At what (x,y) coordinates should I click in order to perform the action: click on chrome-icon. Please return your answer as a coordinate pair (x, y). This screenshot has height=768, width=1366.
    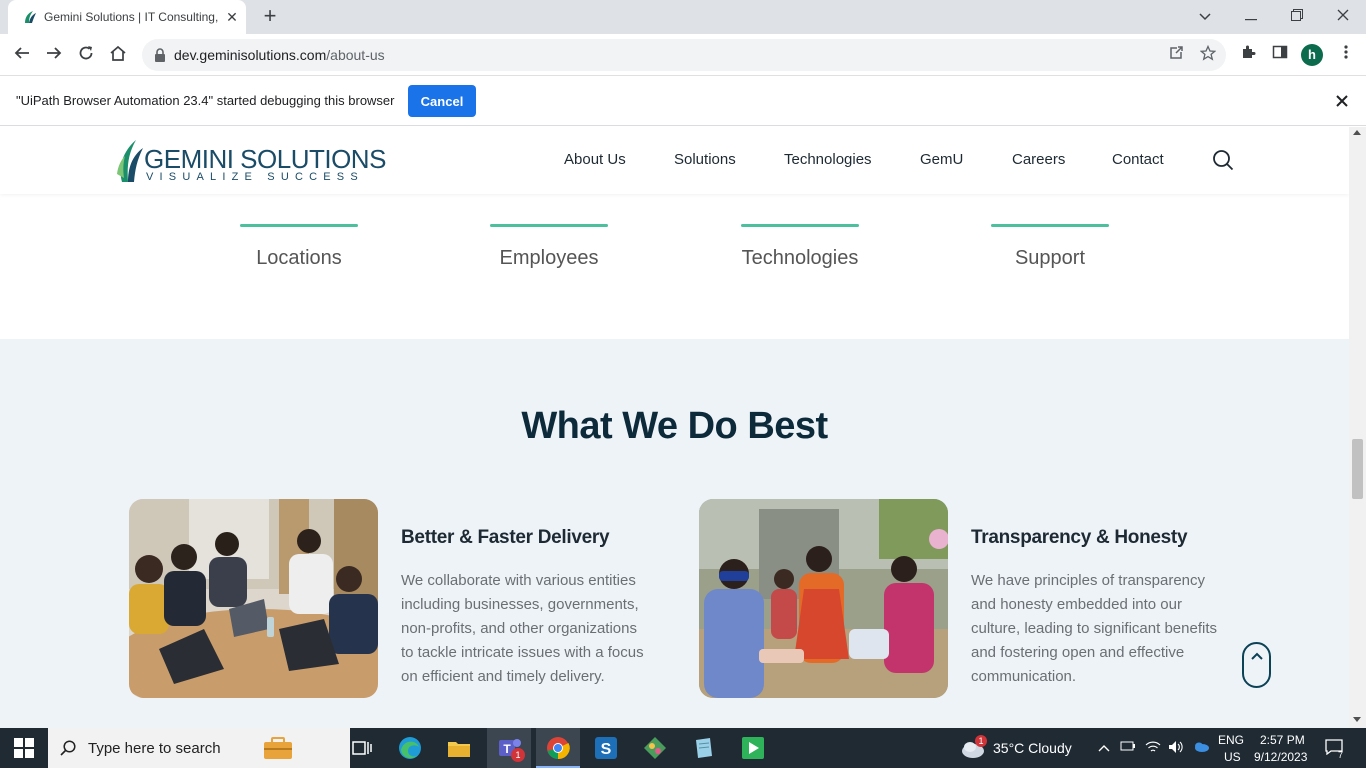
    Looking at the image, I should click on (558, 748).